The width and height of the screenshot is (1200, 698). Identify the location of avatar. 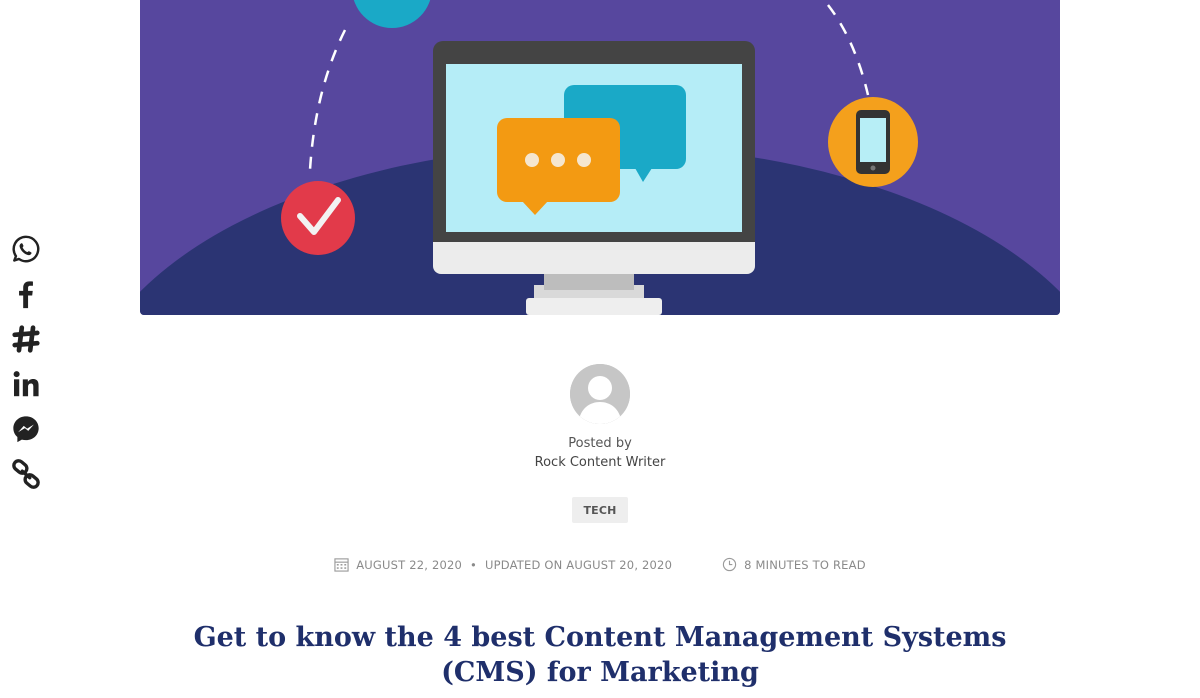
(600, 394).